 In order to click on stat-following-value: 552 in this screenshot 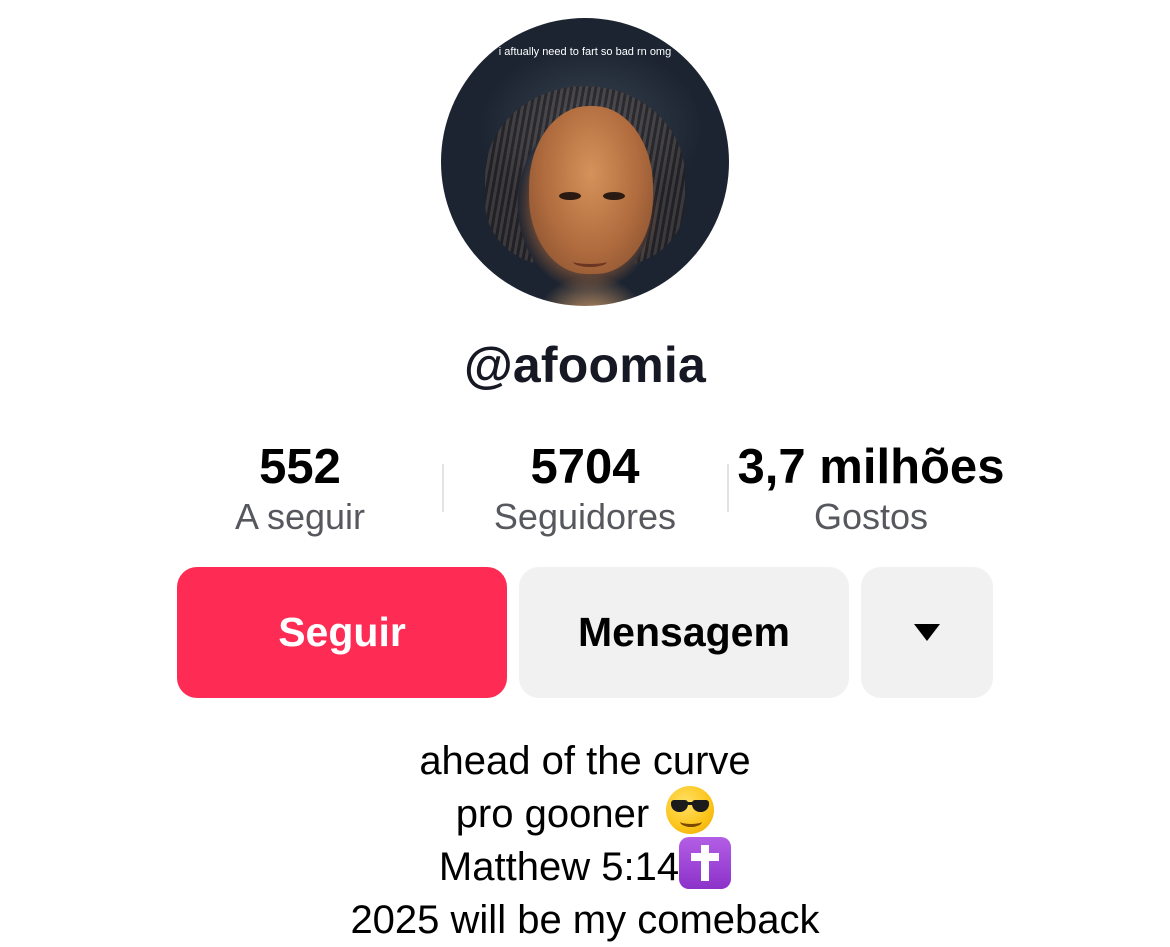, I will do `click(300, 467)`.